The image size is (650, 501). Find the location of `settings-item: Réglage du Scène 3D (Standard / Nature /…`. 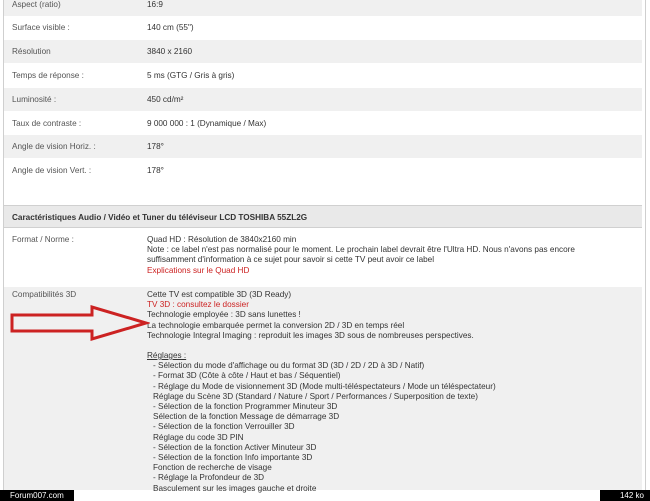

settings-item: Réglage du Scène 3D (Standard / Nature /… is located at coordinates (315, 396).